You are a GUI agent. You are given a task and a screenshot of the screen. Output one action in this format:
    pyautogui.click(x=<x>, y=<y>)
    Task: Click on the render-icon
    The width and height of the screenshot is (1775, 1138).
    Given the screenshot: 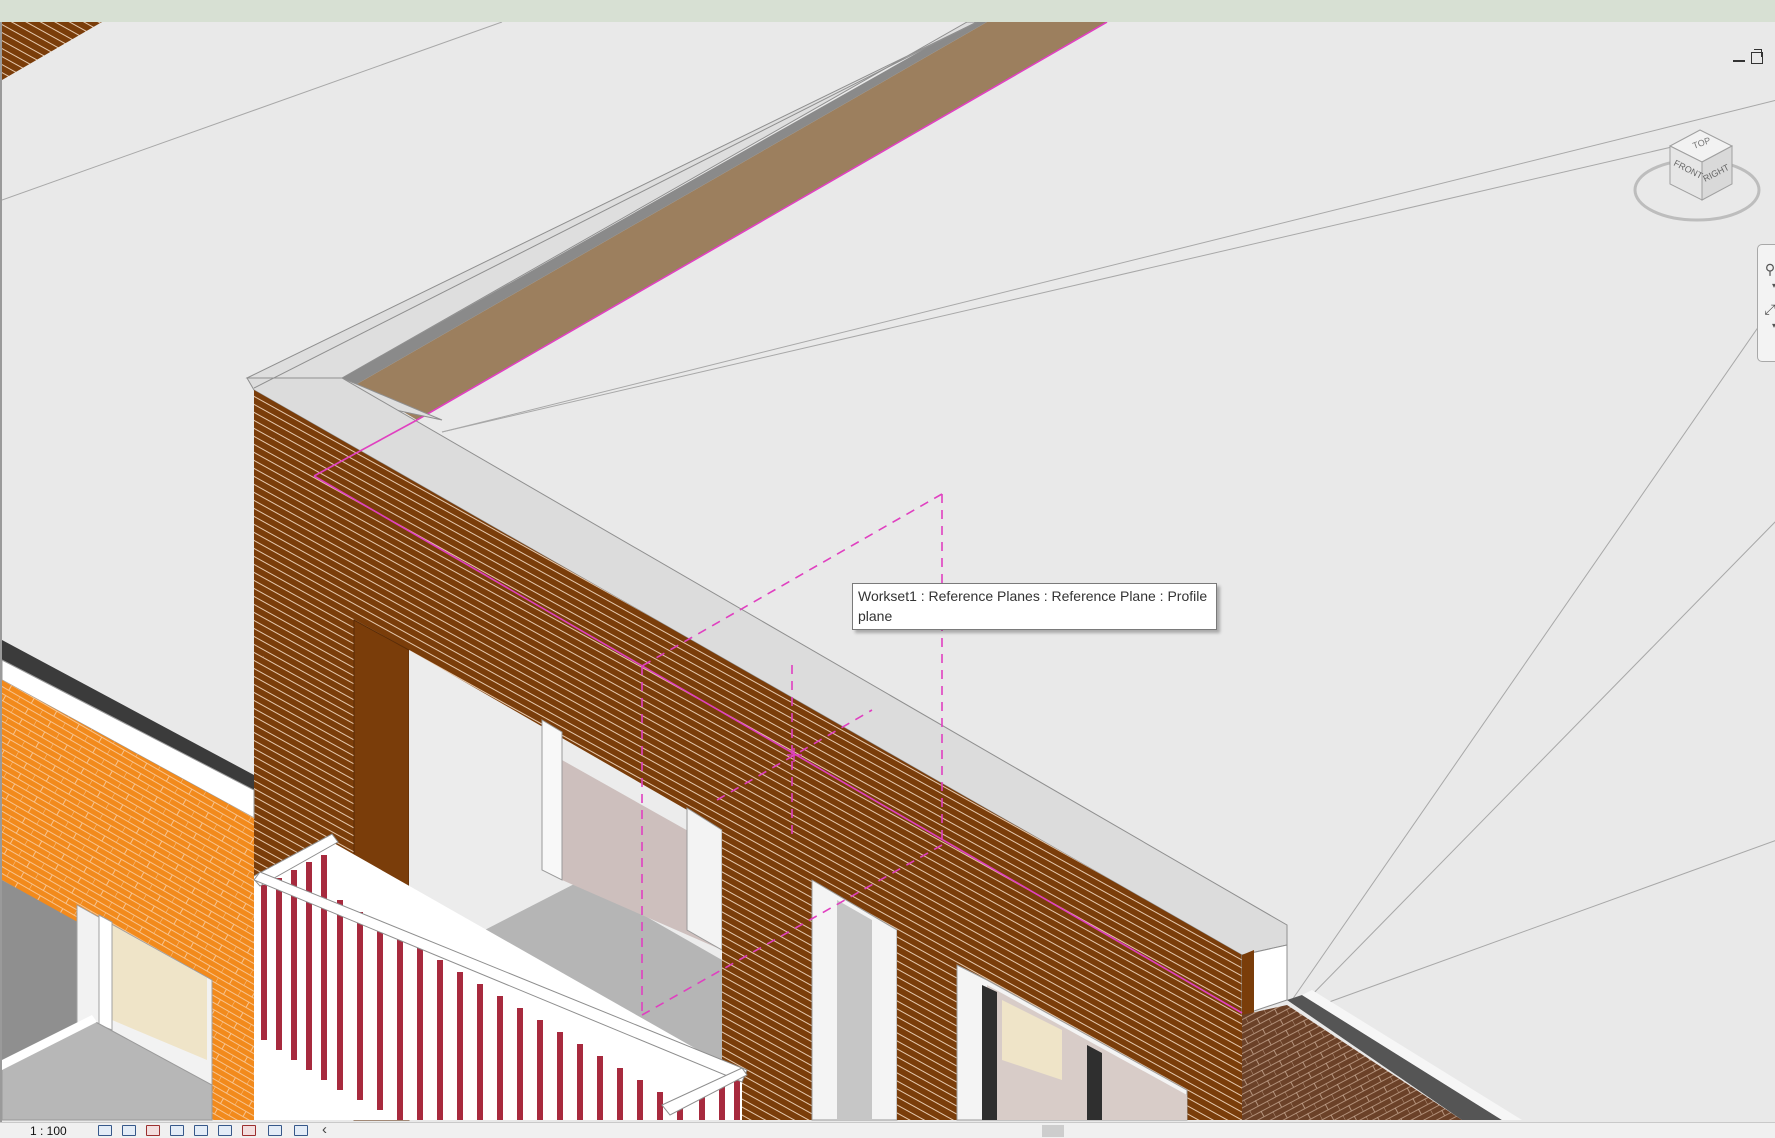 What is the action you would take?
    pyautogui.click(x=201, y=1130)
    